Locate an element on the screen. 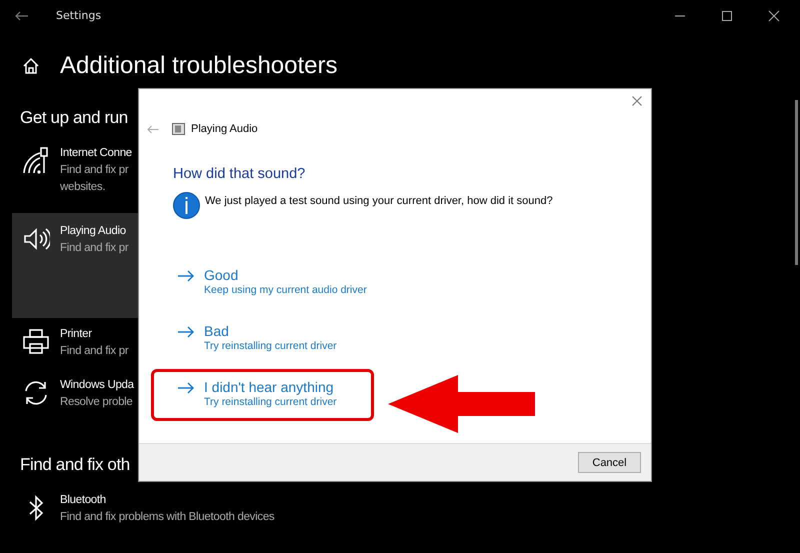  dialog-title: Playing Audio is located at coordinates (224, 129).